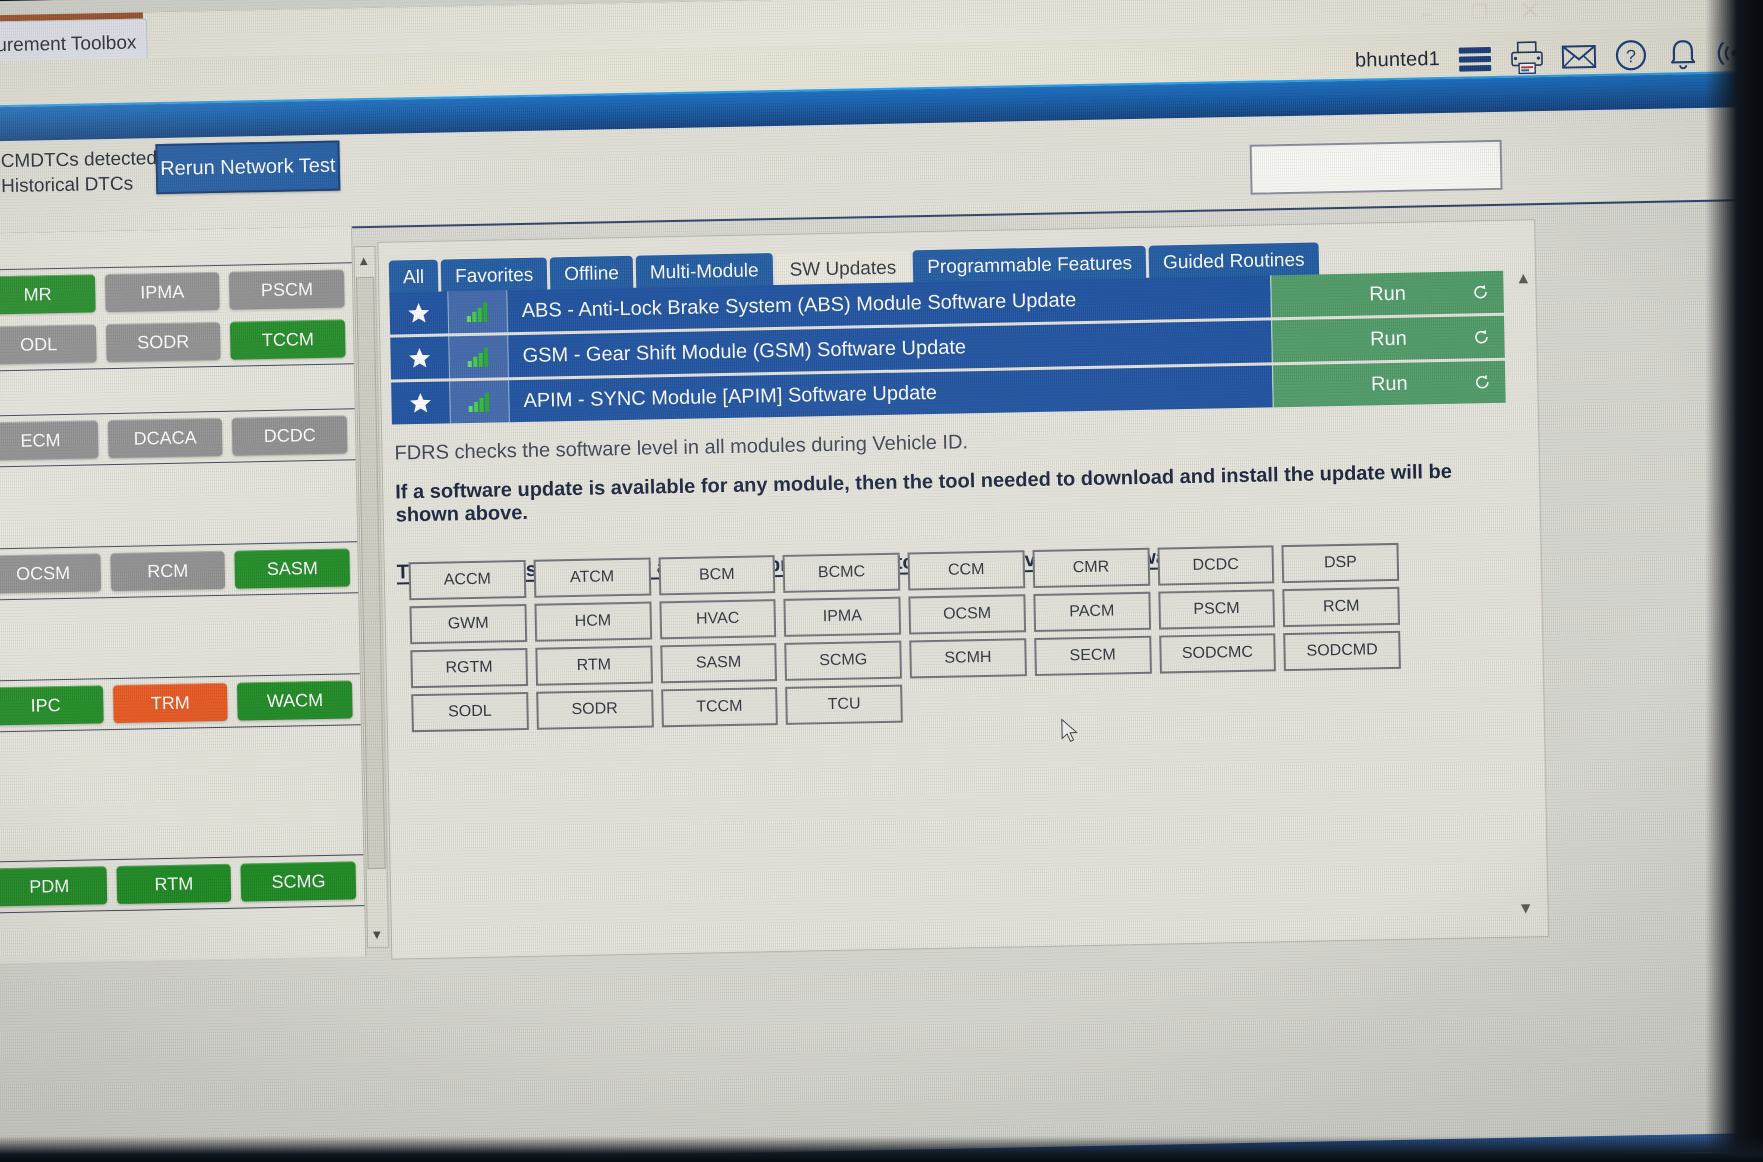 This screenshot has width=1763, height=1162. What do you see at coordinates (292, 568) in the screenshot?
I see `module-button-sasm: SASM` at bounding box center [292, 568].